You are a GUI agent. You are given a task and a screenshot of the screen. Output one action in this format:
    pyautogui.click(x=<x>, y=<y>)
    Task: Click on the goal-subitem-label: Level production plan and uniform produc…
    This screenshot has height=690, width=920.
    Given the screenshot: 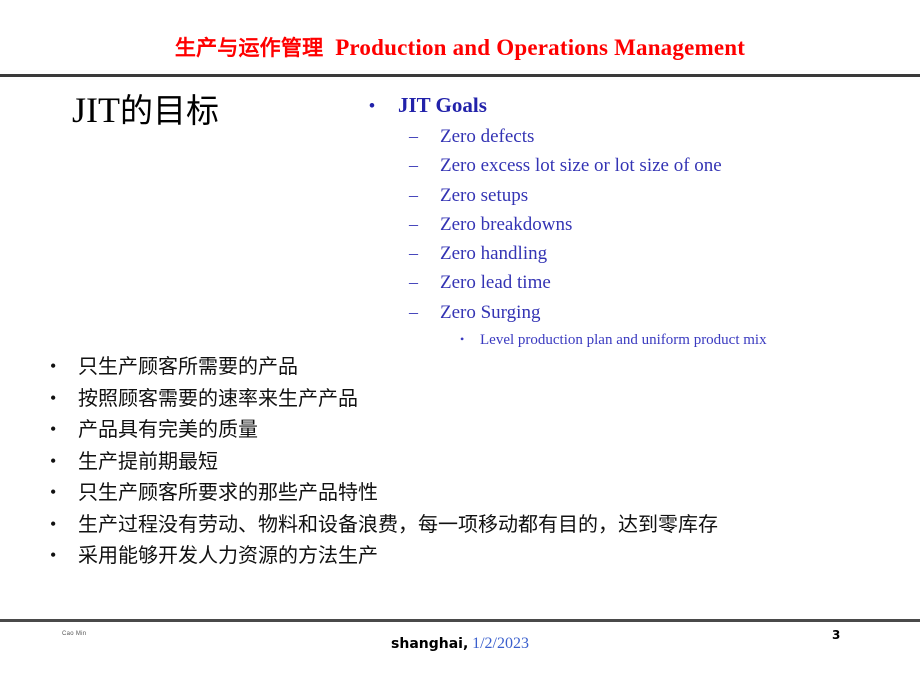 What is the action you would take?
    pyautogui.click(x=623, y=340)
    